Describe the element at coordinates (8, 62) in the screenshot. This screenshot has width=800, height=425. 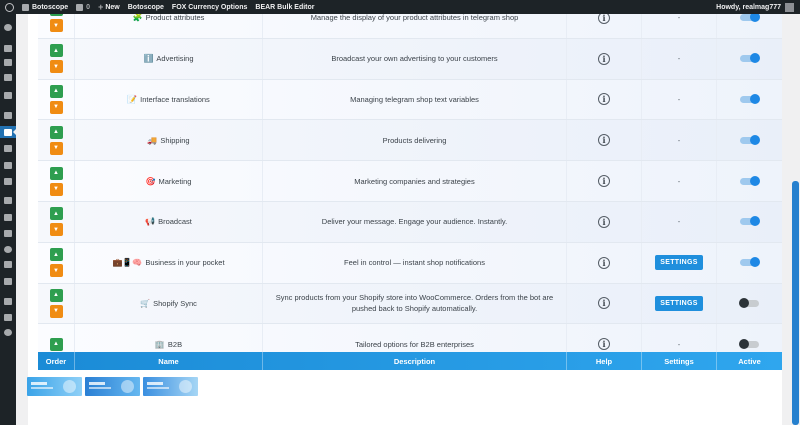
I see `media-icon` at that location.